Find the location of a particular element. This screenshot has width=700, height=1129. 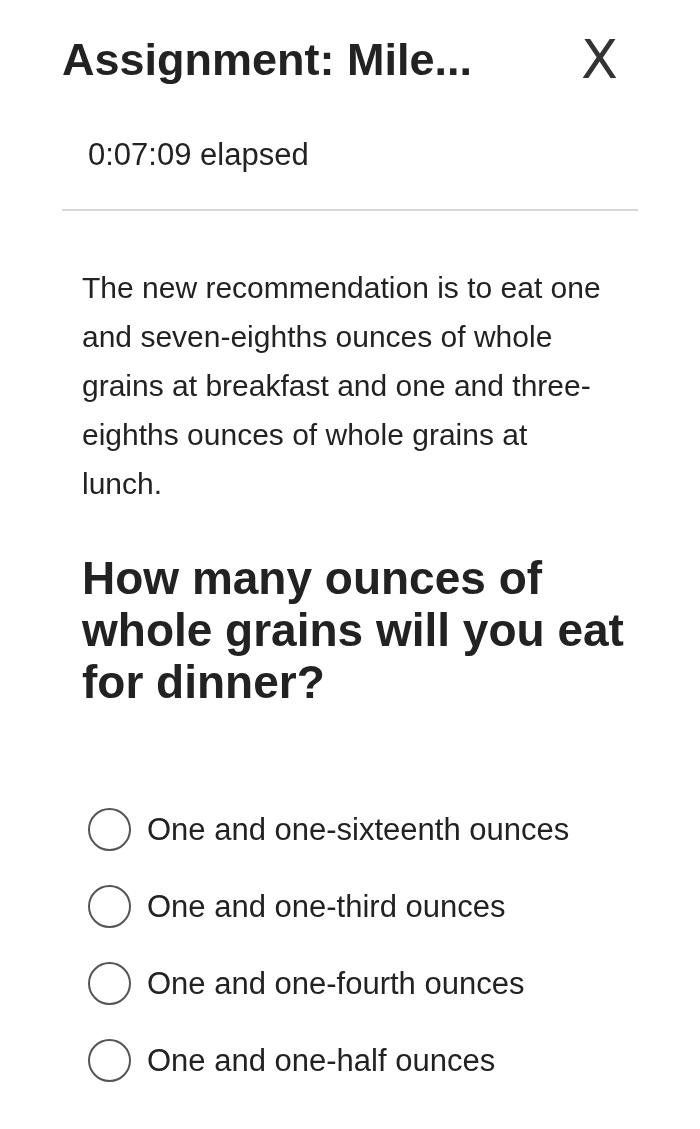

close-button: X is located at coordinates (609, 60).